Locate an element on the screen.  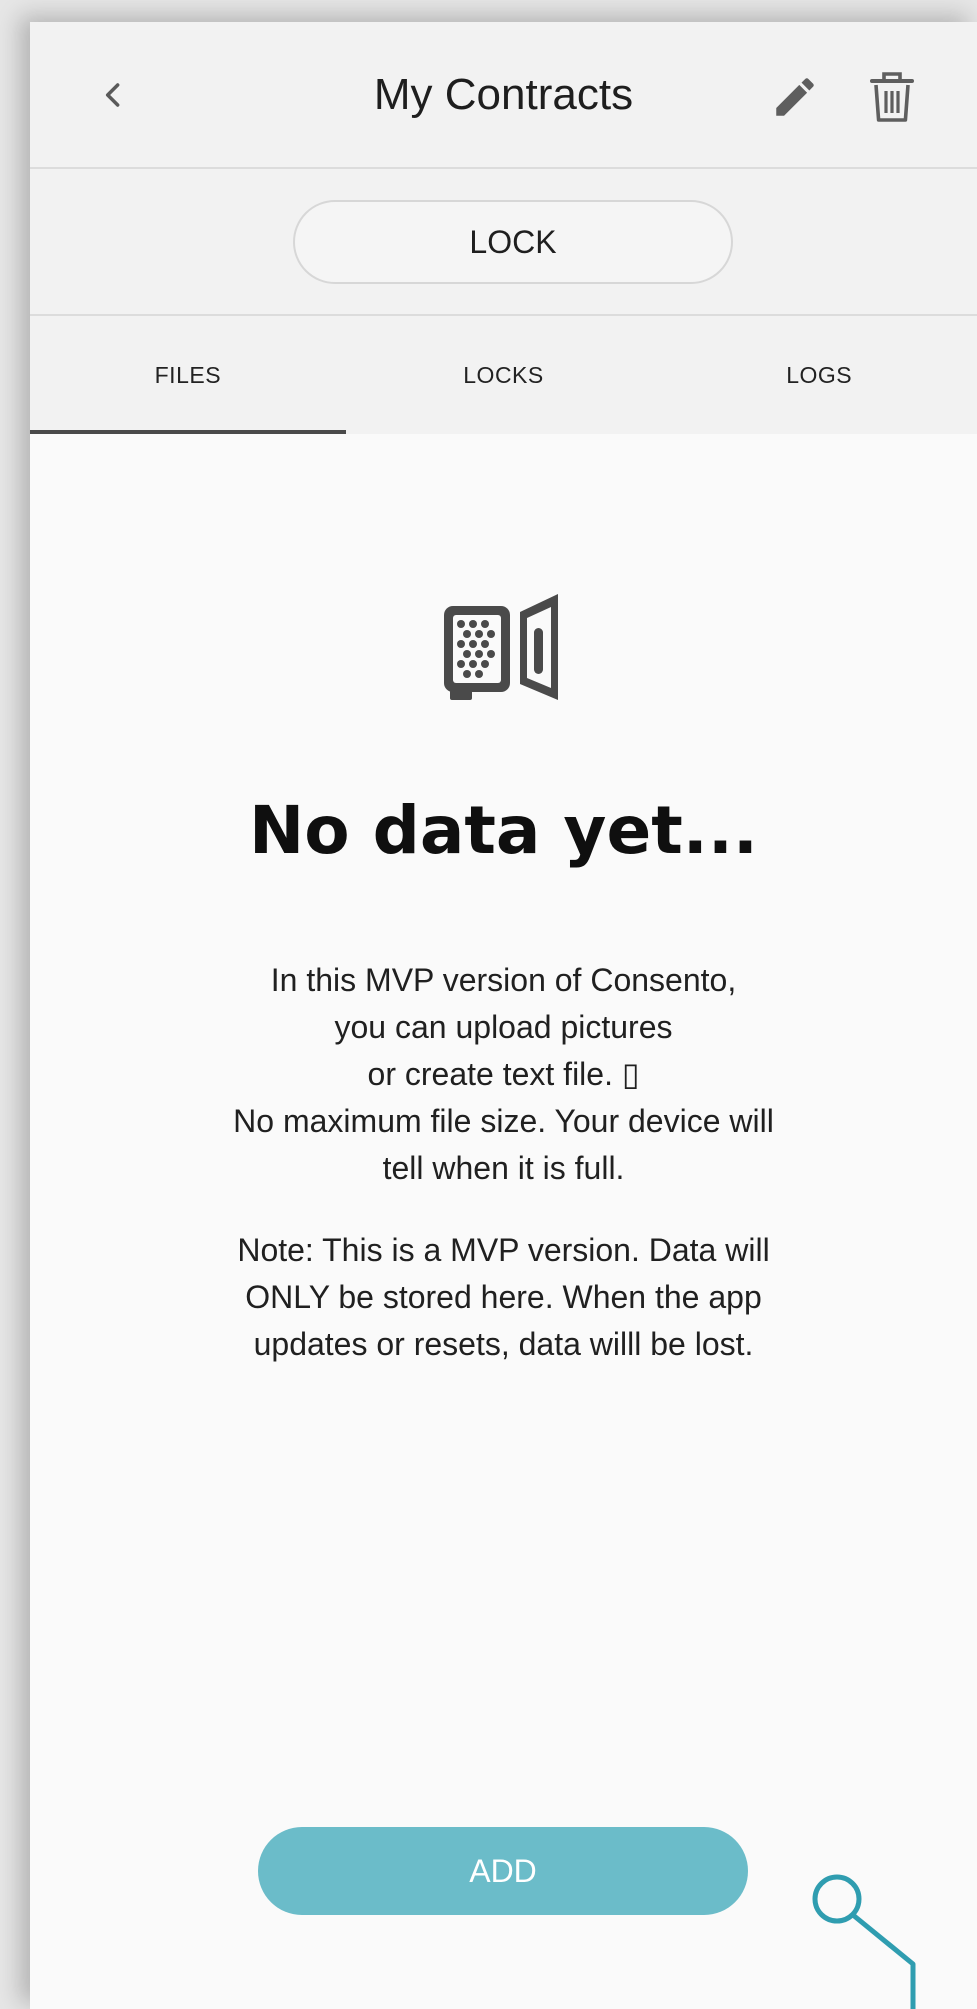
vault-safe-icon is located at coordinates (501, 647).